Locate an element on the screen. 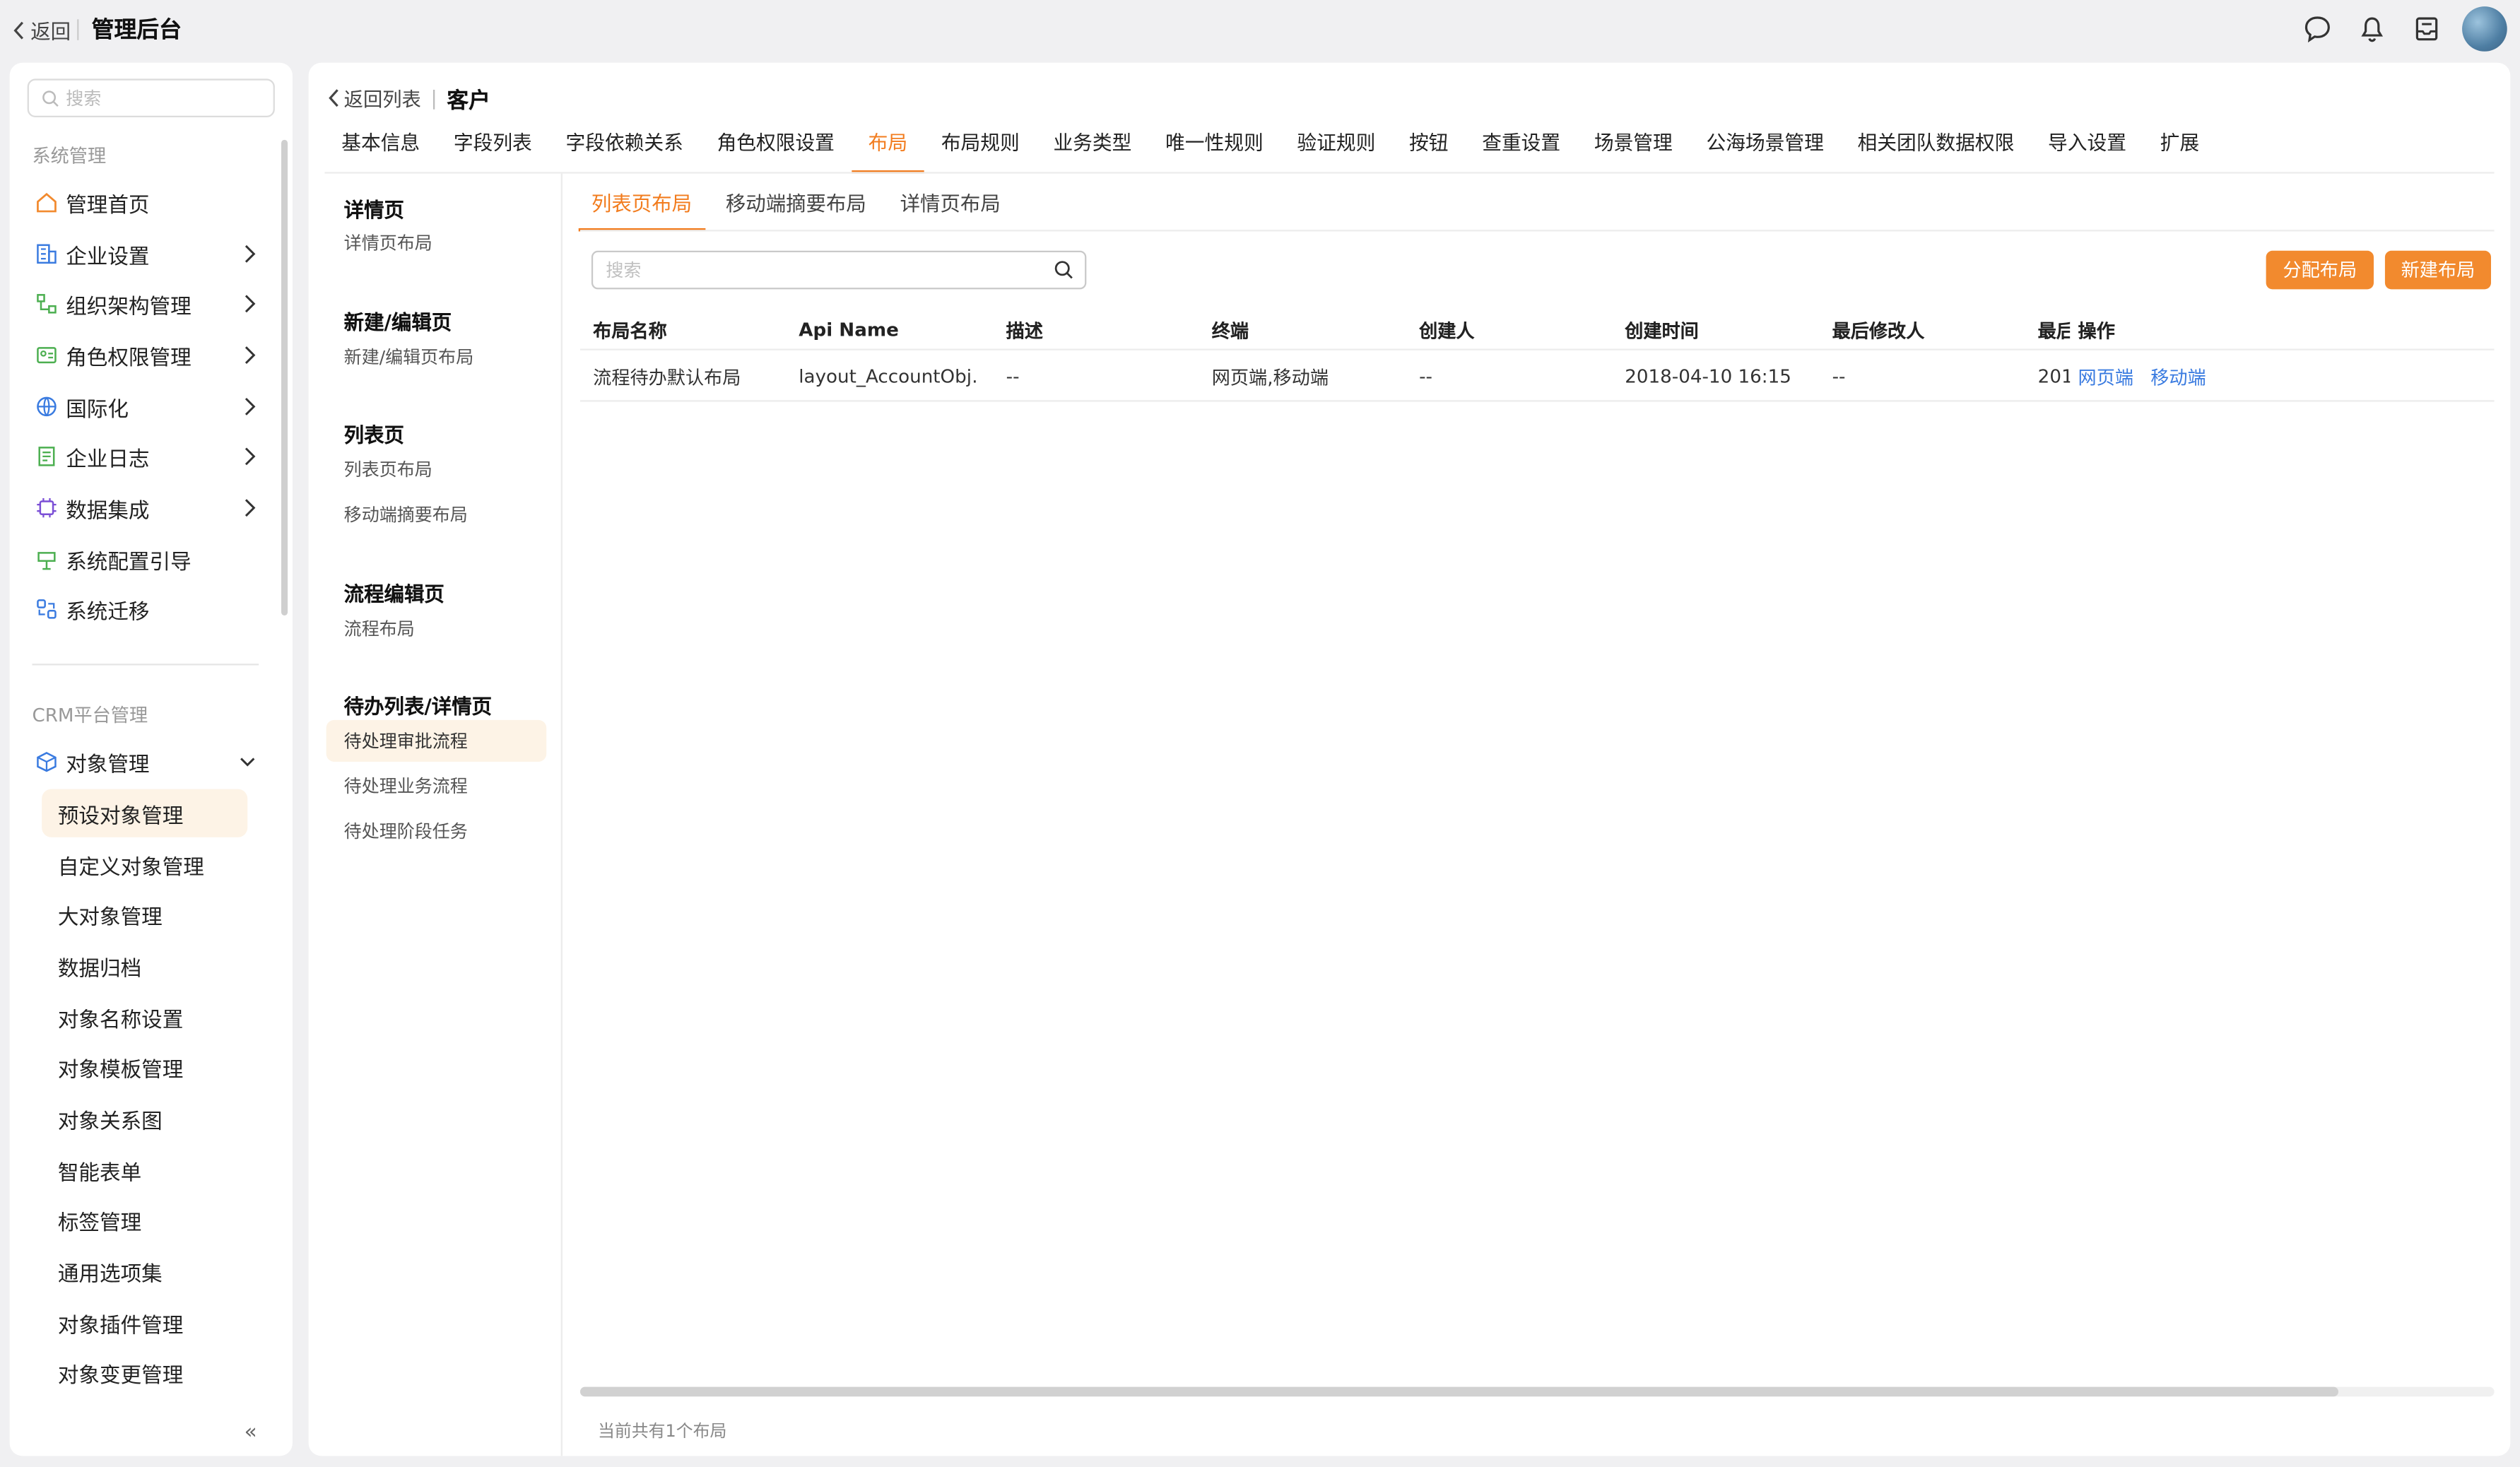 Image resolution: width=2520 pixels, height=1467 pixels. cell-modifier: -- is located at coordinates (1839, 376).